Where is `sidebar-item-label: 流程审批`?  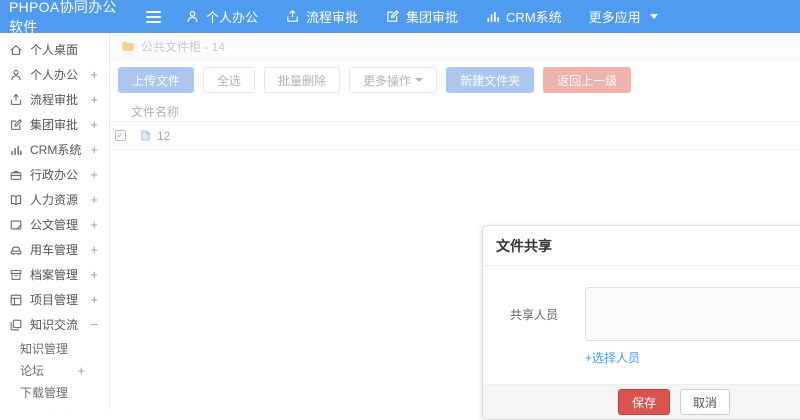 sidebar-item-label: 流程审批 is located at coordinates (54, 100).